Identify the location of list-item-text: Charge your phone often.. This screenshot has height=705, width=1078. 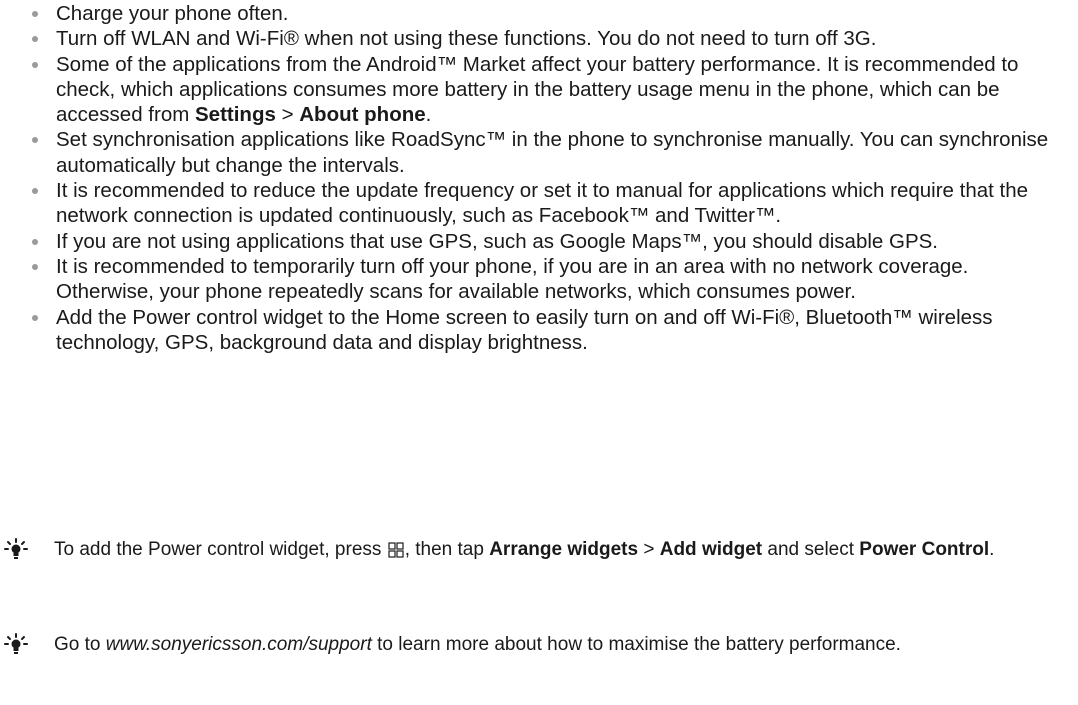
(172, 13).